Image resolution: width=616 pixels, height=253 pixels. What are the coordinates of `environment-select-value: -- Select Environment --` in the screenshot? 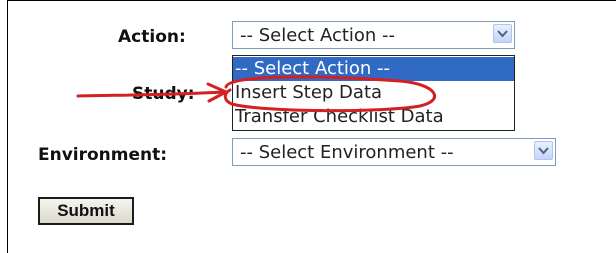 It's located at (347, 152).